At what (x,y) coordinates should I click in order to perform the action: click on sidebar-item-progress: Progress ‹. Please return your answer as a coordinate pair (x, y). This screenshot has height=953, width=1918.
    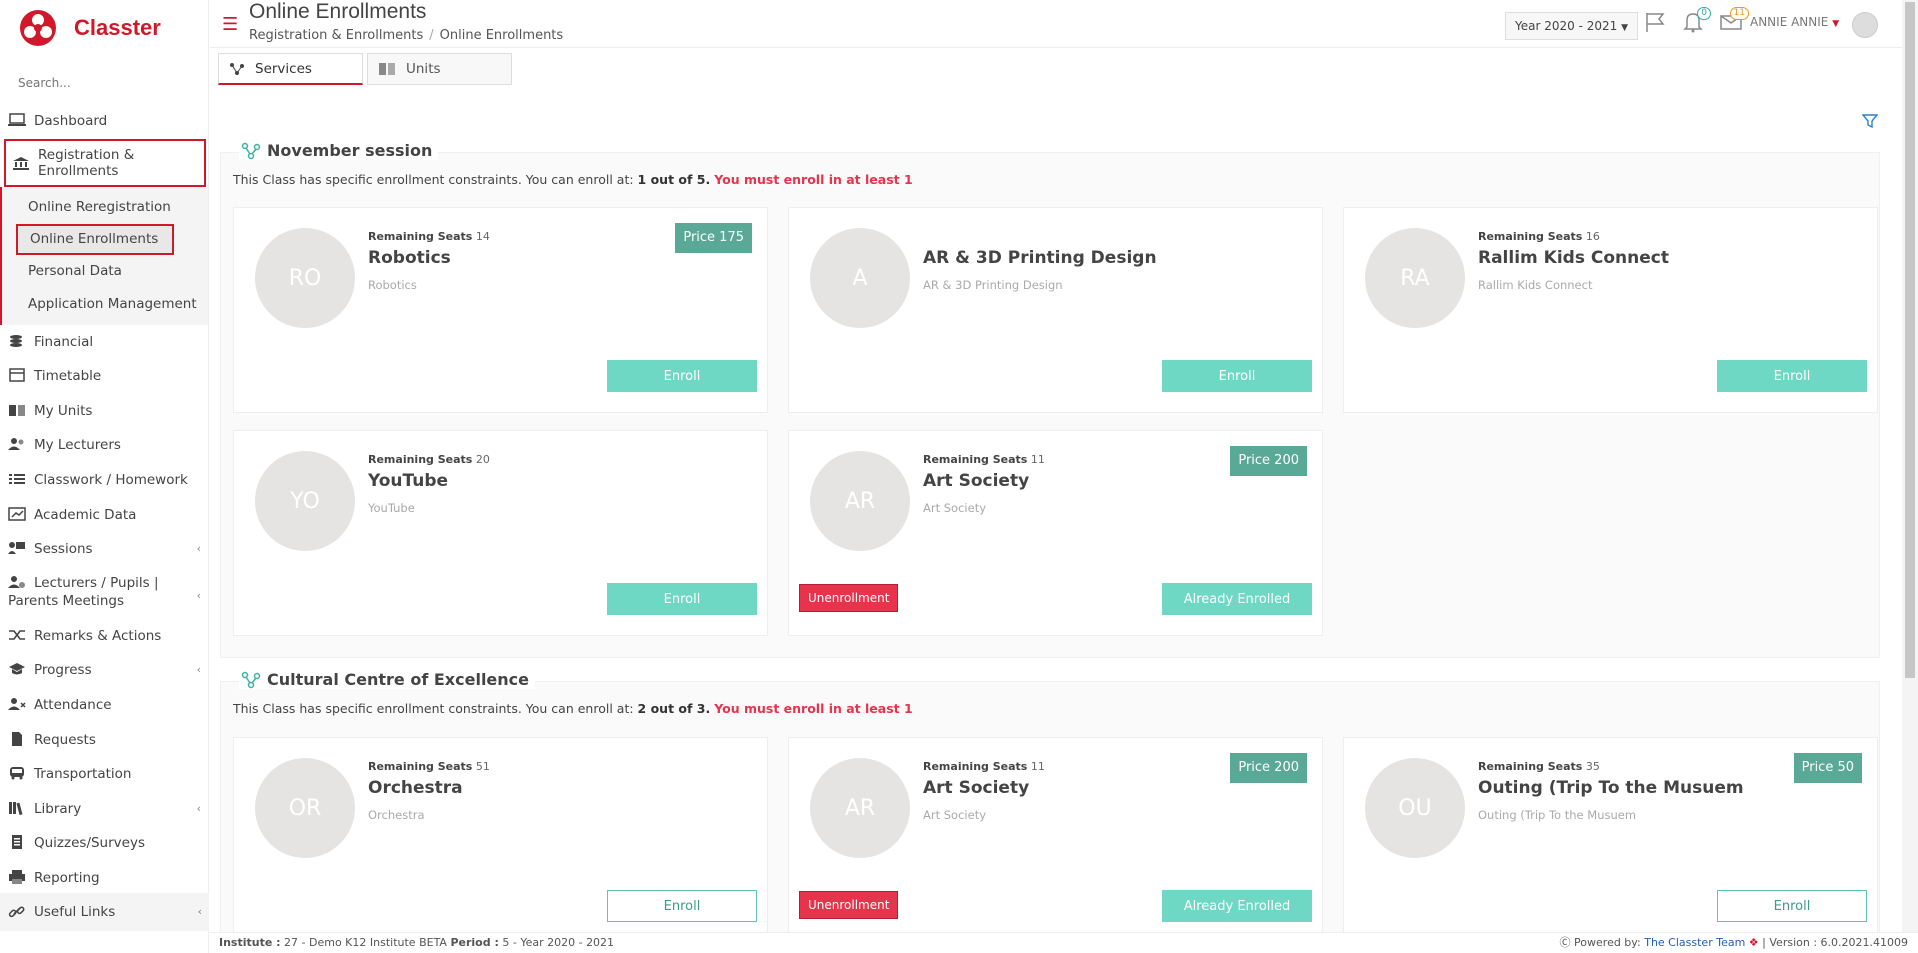
    Looking at the image, I should click on (104, 670).